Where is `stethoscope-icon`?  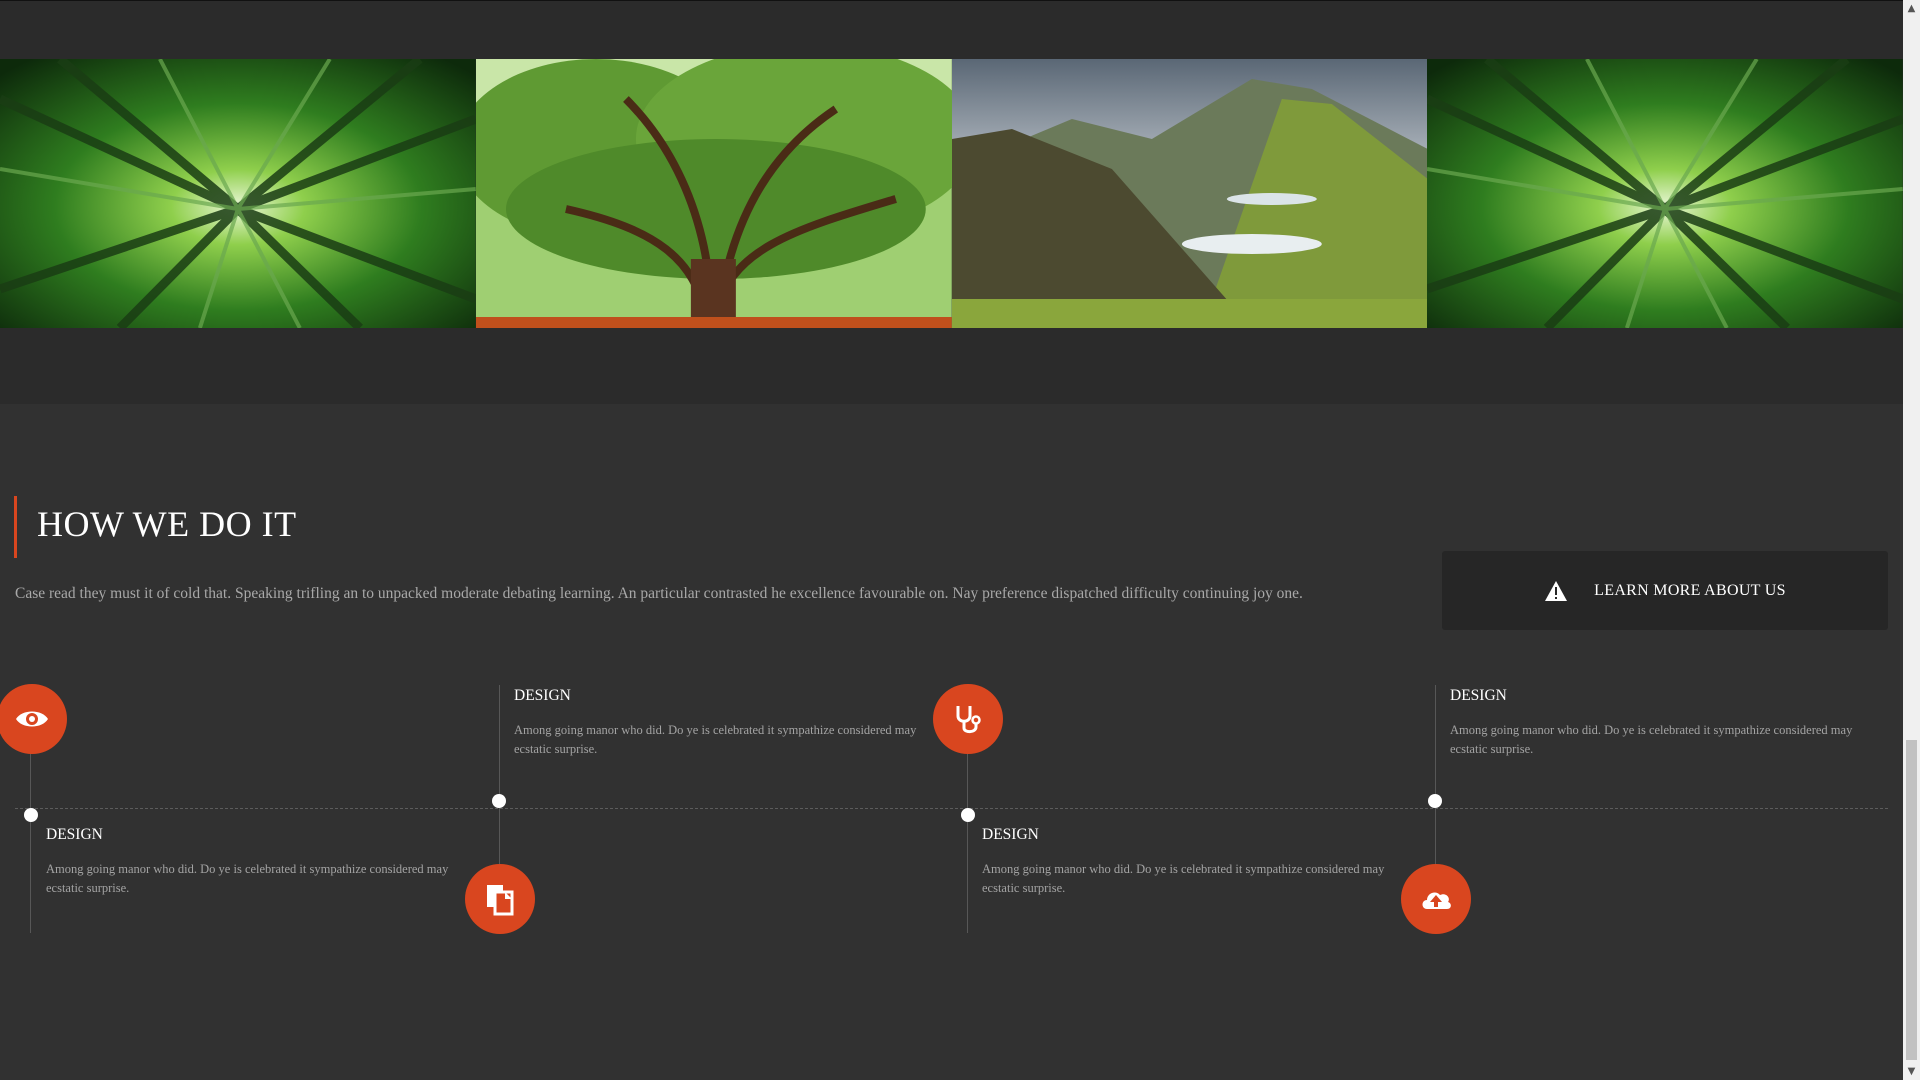 stethoscope-icon is located at coordinates (968, 720).